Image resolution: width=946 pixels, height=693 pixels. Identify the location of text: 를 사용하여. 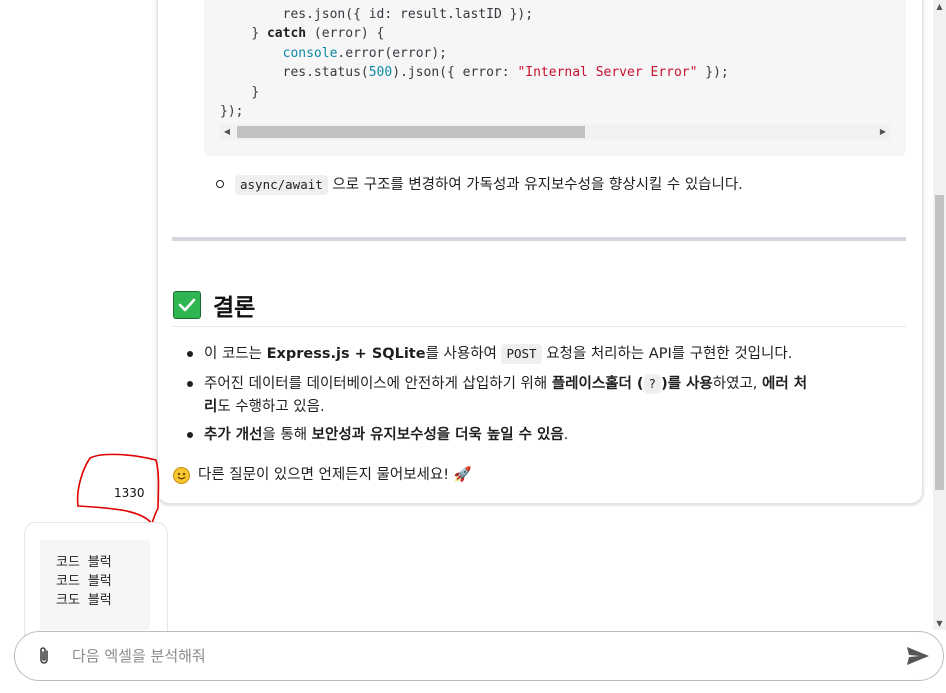
(463, 354).